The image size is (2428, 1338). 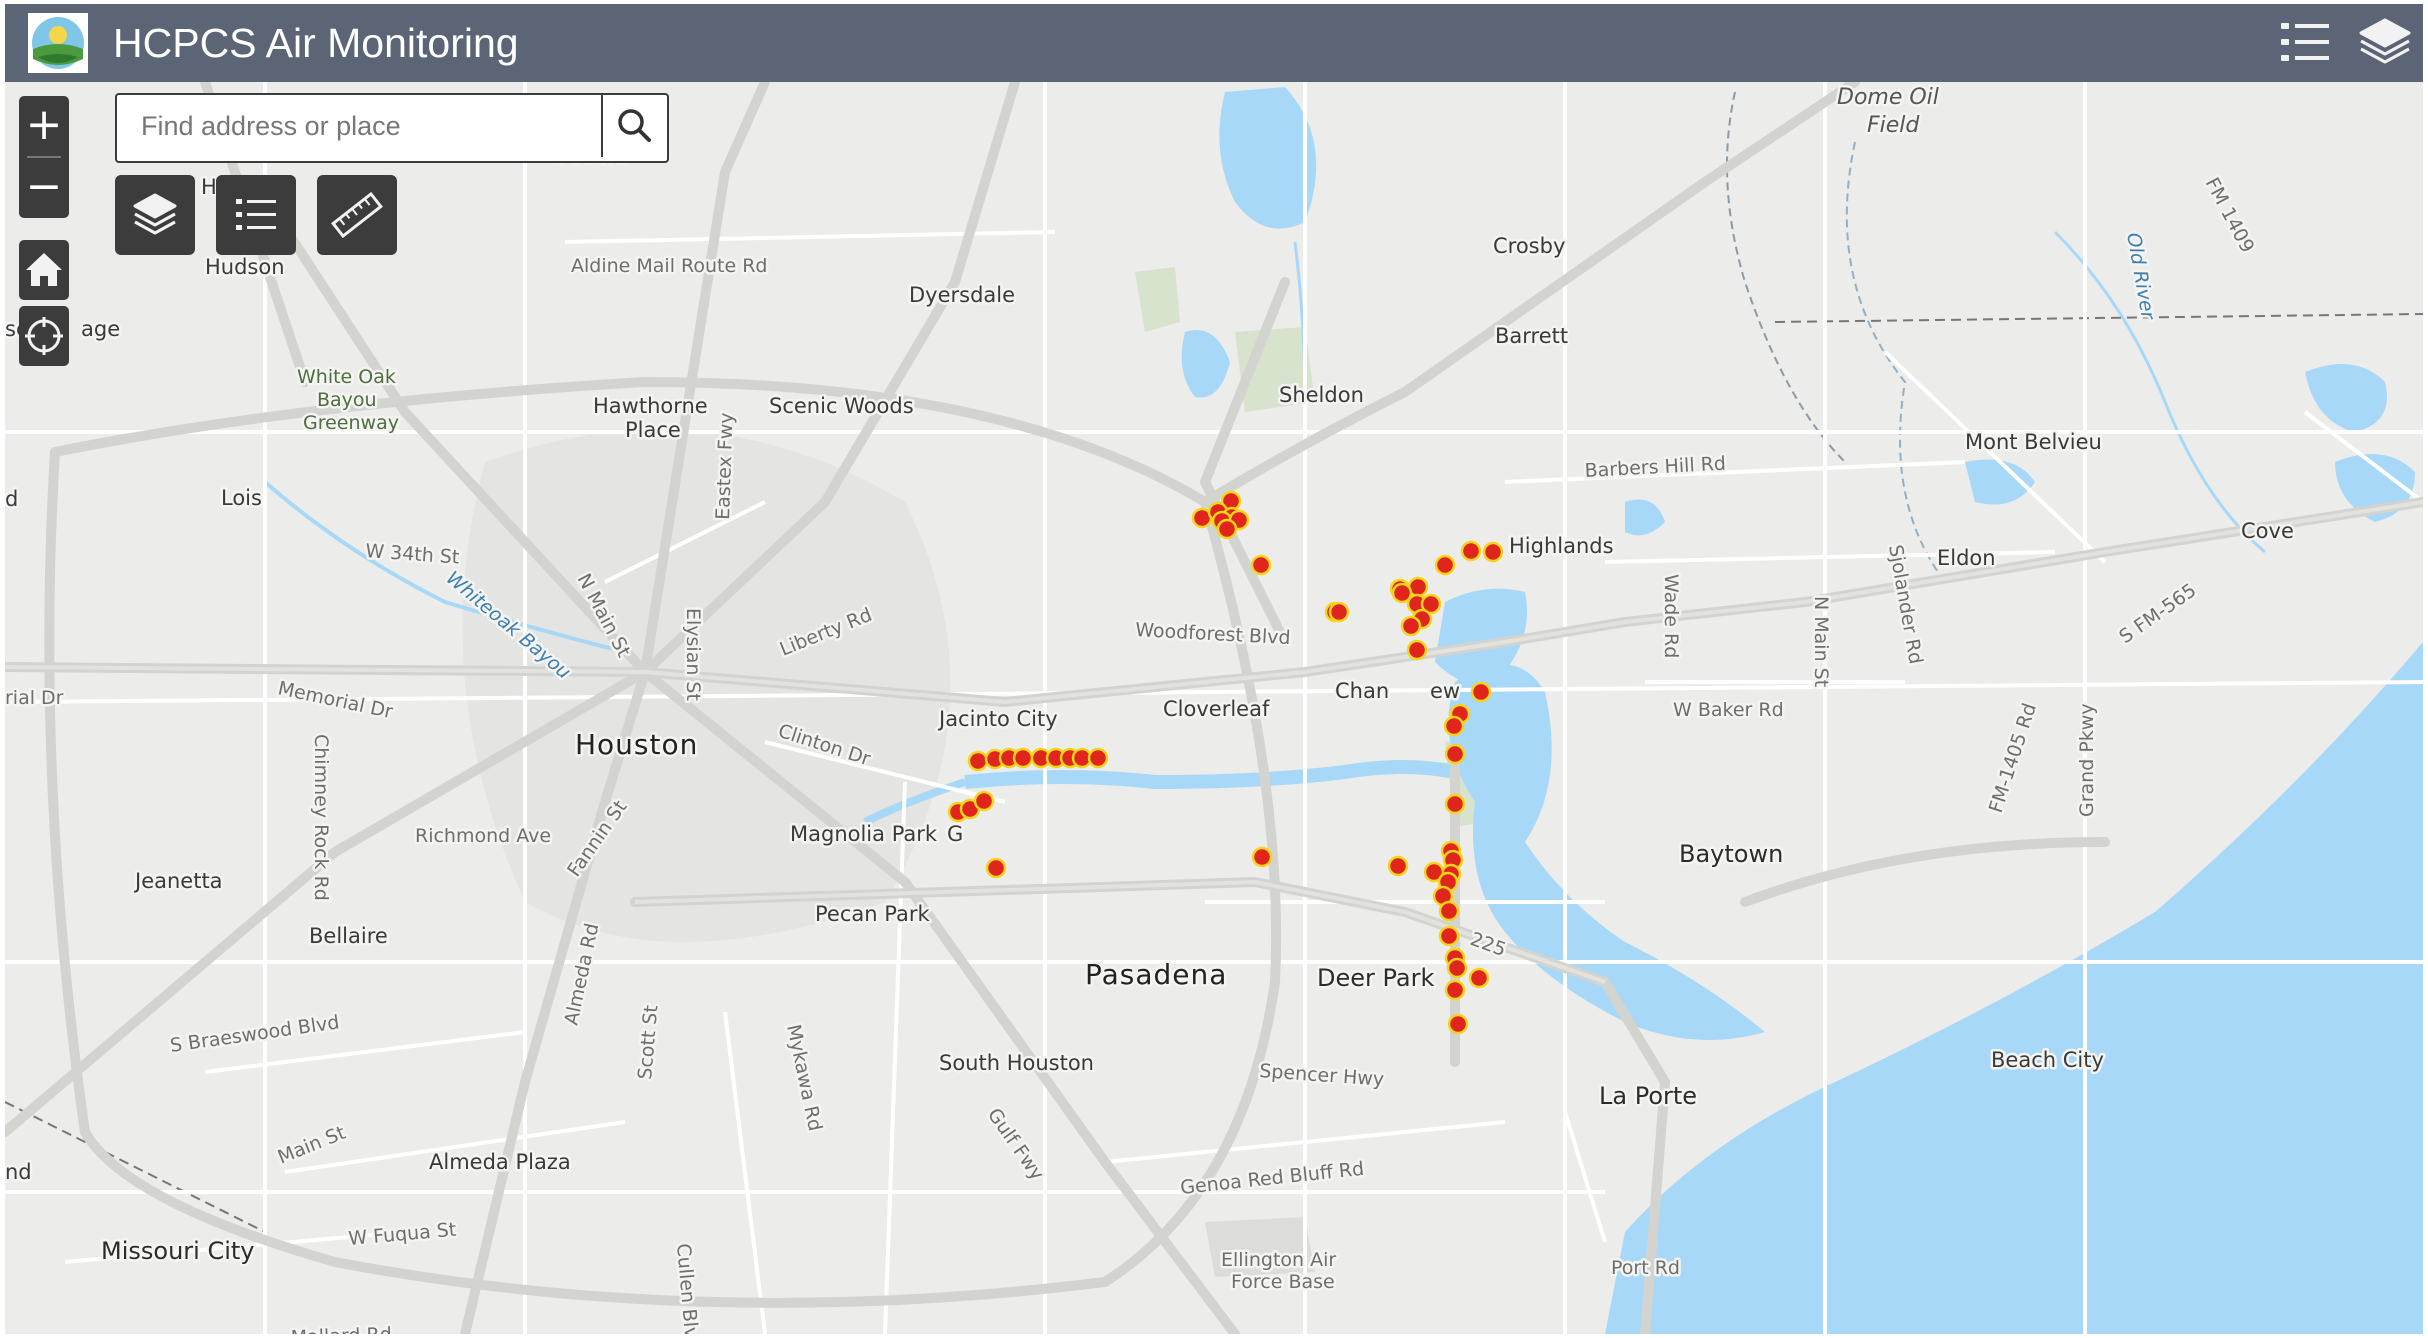 What do you see at coordinates (18, 1172) in the screenshot?
I see `label-nd-edge: nd` at bounding box center [18, 1172].